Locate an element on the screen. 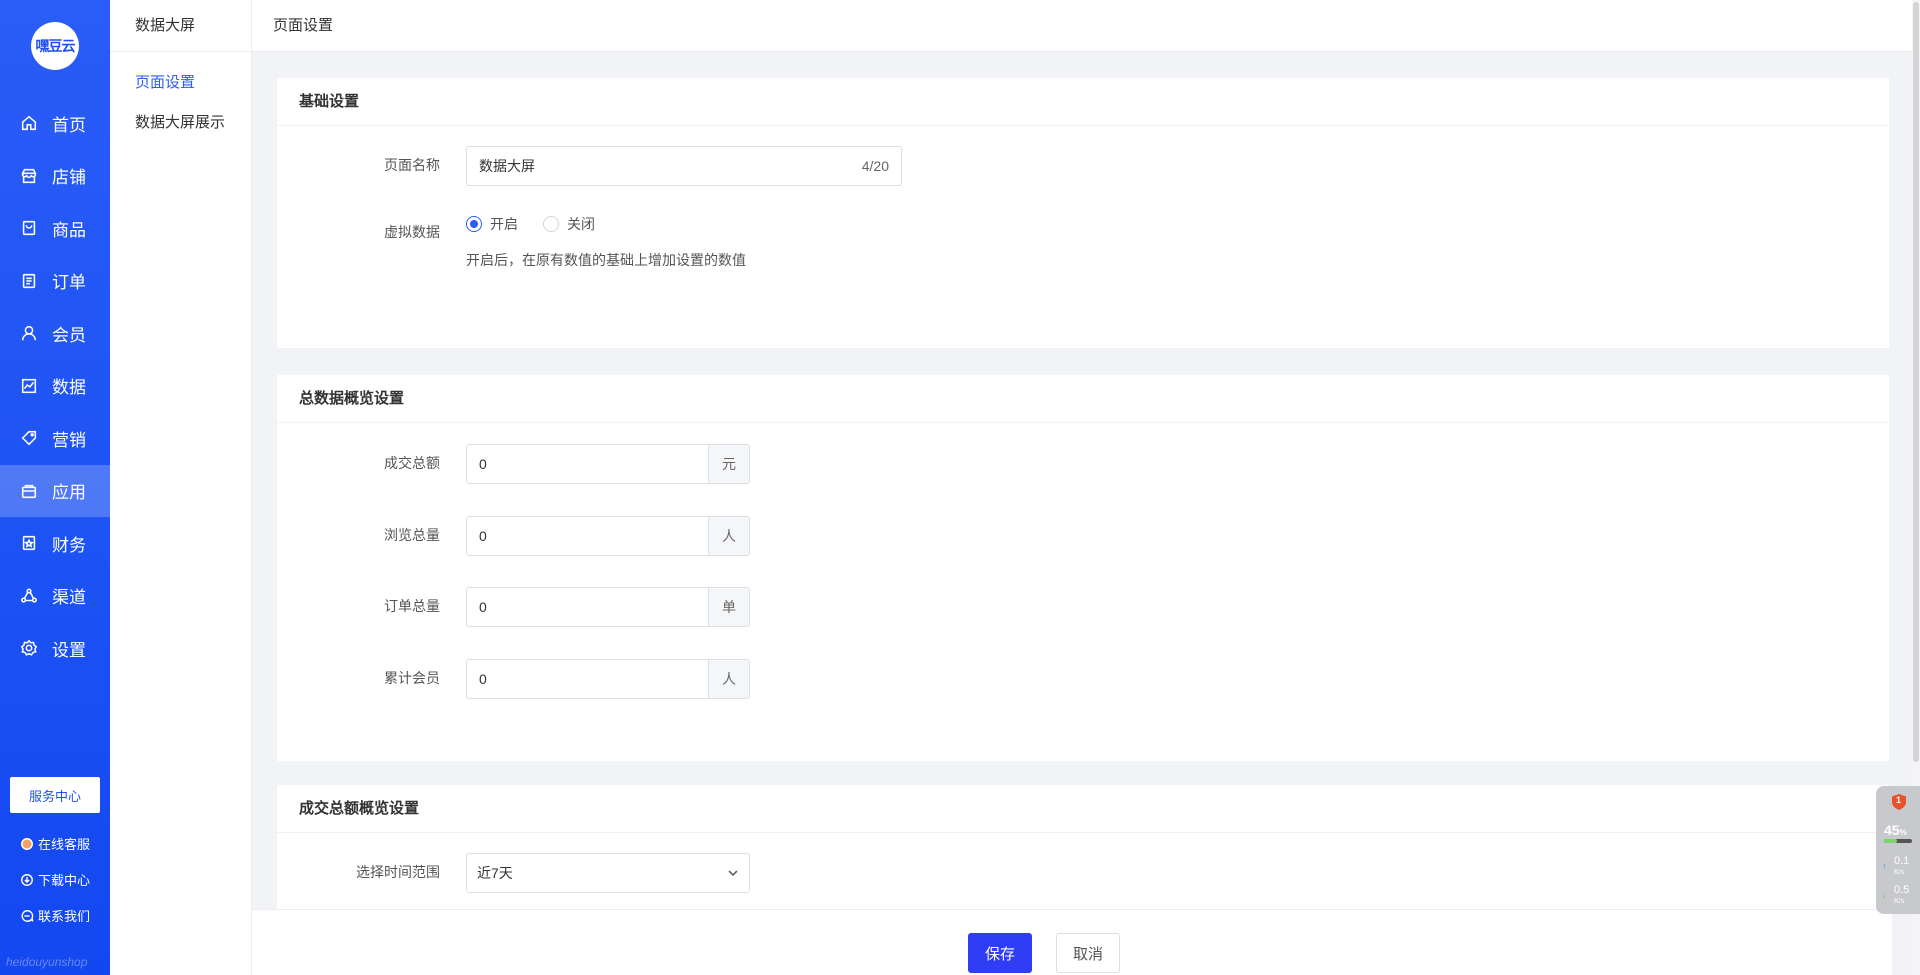 The width and height of the screenshot is (1920, 975). page-title: 页面设置 is located at coordinates (1086, 26).